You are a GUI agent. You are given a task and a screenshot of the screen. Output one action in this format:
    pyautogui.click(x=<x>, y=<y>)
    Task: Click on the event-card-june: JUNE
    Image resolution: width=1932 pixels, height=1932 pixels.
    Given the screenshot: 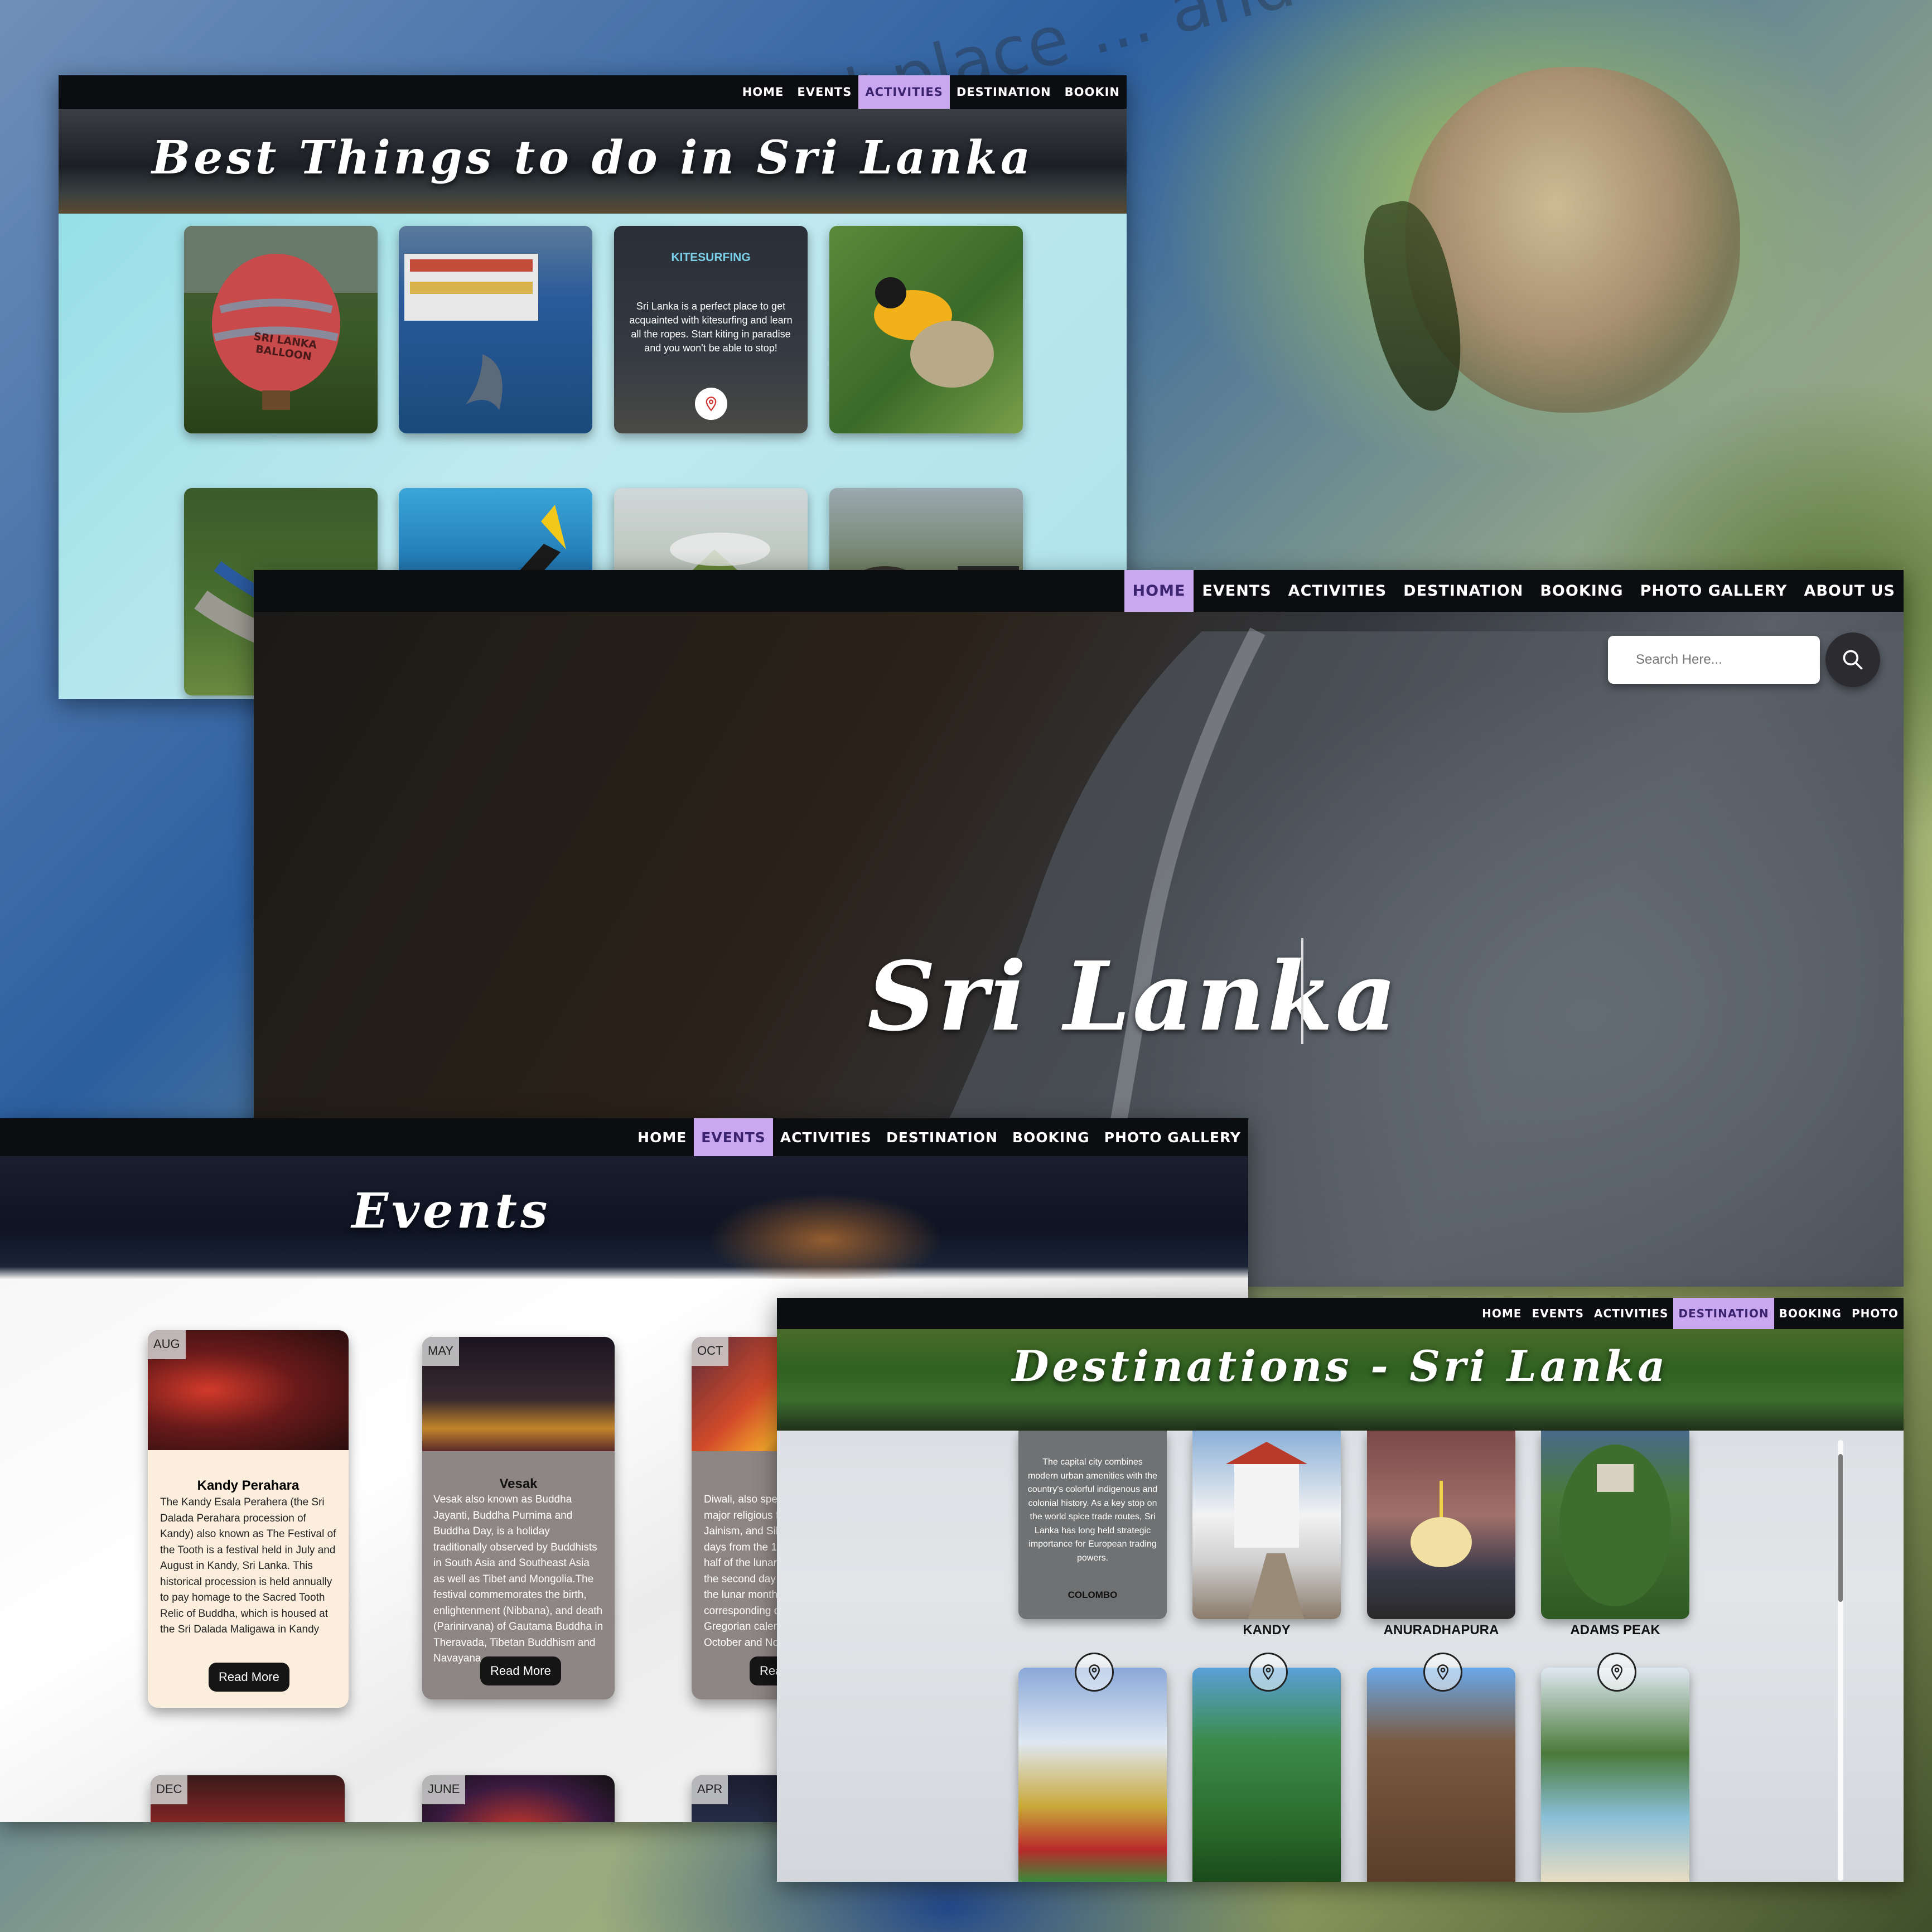 What is the action you would take?
    pyautogui.click(x=518, y=1798)
    